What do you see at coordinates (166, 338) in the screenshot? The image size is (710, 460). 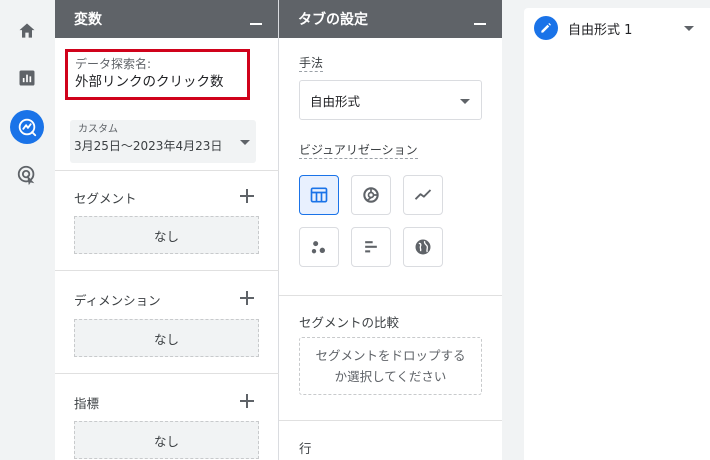 I see `dimensions-drop-zone: なし` at bounding box center [166, 338].